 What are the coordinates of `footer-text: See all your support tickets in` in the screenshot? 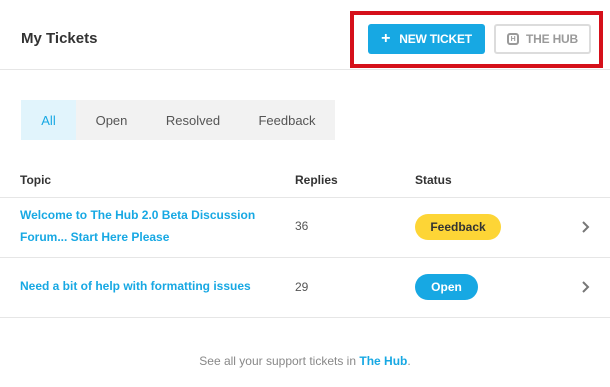 It's located at (279, 361).